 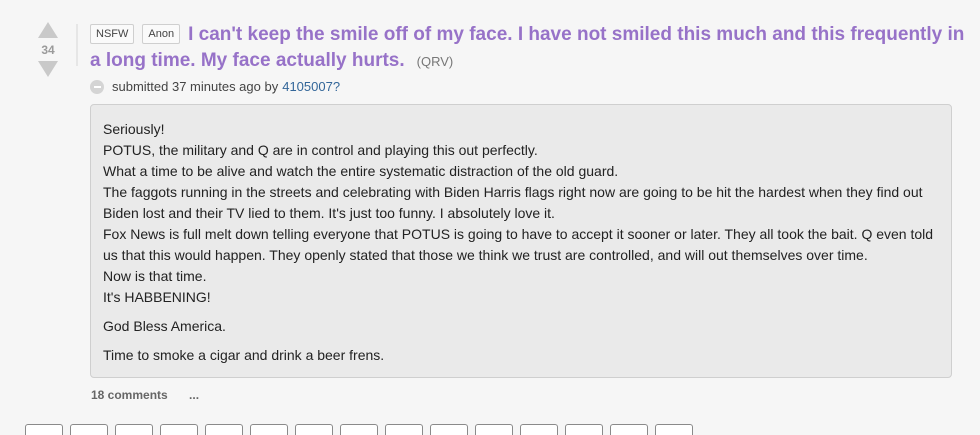 What do you see at coordinates (112, 34) in the screenshot?
I see `nsfw-tag: NSFW` at bounding box center [112, 34].